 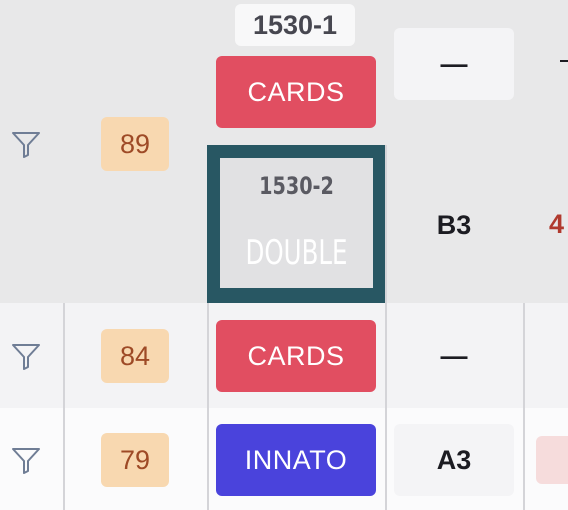 I want to click on slot-cell: B3, so click(x=454, y=225).